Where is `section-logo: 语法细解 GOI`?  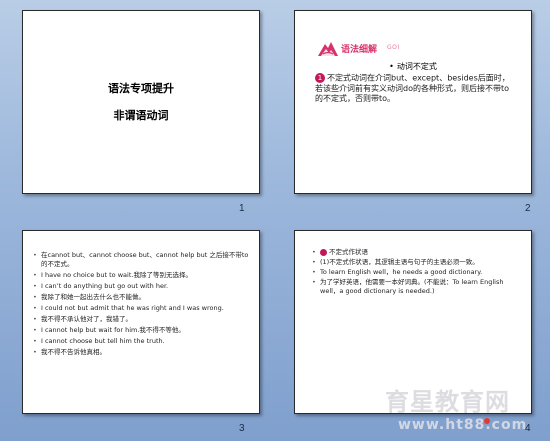 section-logo: 语法细解 GOI is located at coordinates (372, 50).